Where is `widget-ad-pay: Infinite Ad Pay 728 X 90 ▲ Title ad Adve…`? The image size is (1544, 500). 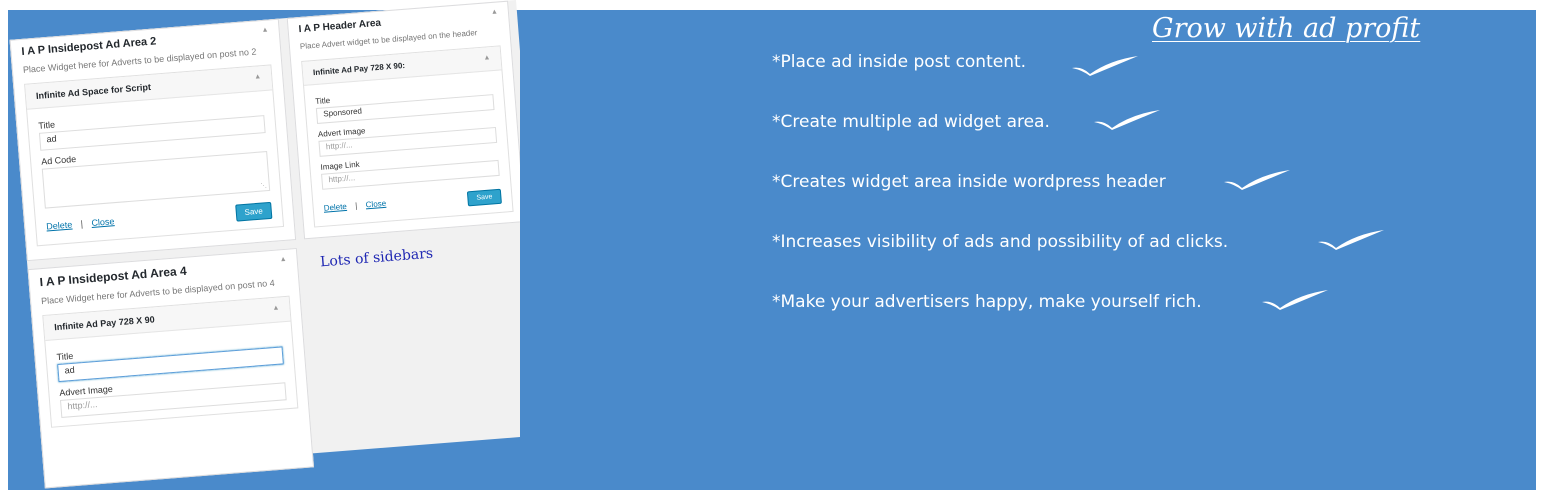 widget-ad-pay: Infinite Ad Pay 728 X 90 ▲ Title ad Adve… is located at coordinates (170, 361).